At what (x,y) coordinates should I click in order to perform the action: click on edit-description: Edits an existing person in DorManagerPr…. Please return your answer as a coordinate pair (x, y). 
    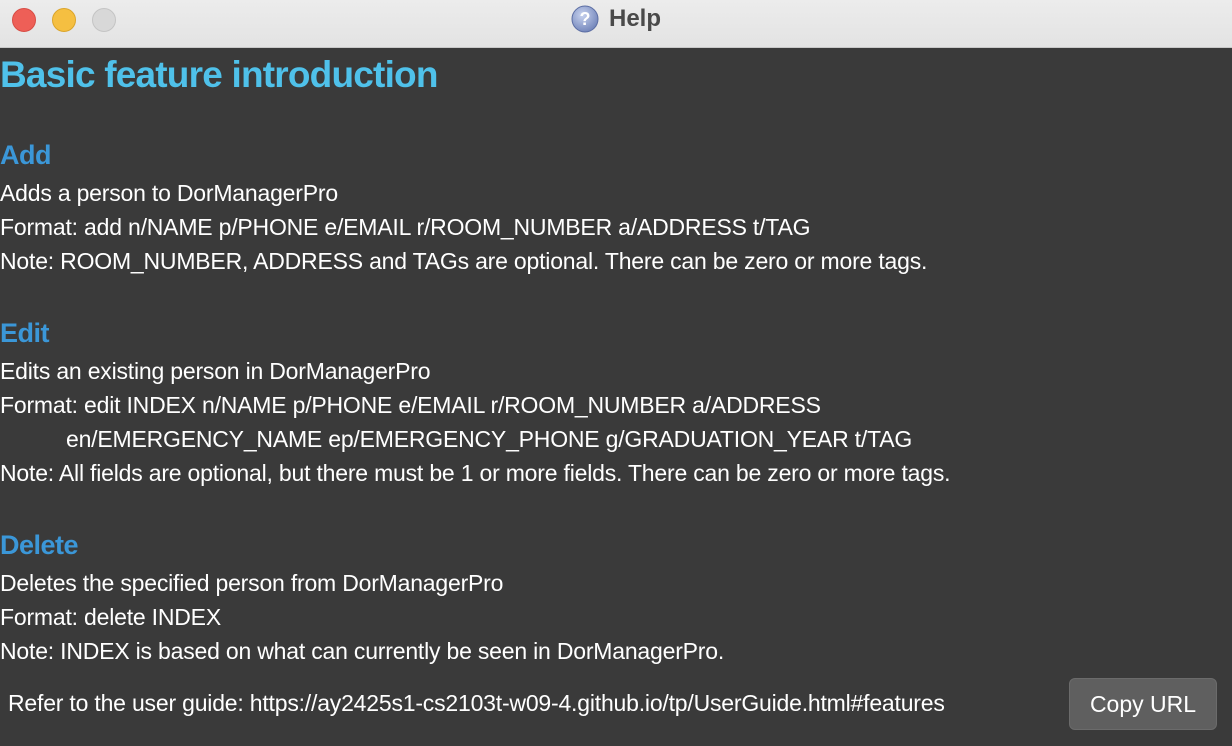
    Looking at the image, I should click on (215, 371).